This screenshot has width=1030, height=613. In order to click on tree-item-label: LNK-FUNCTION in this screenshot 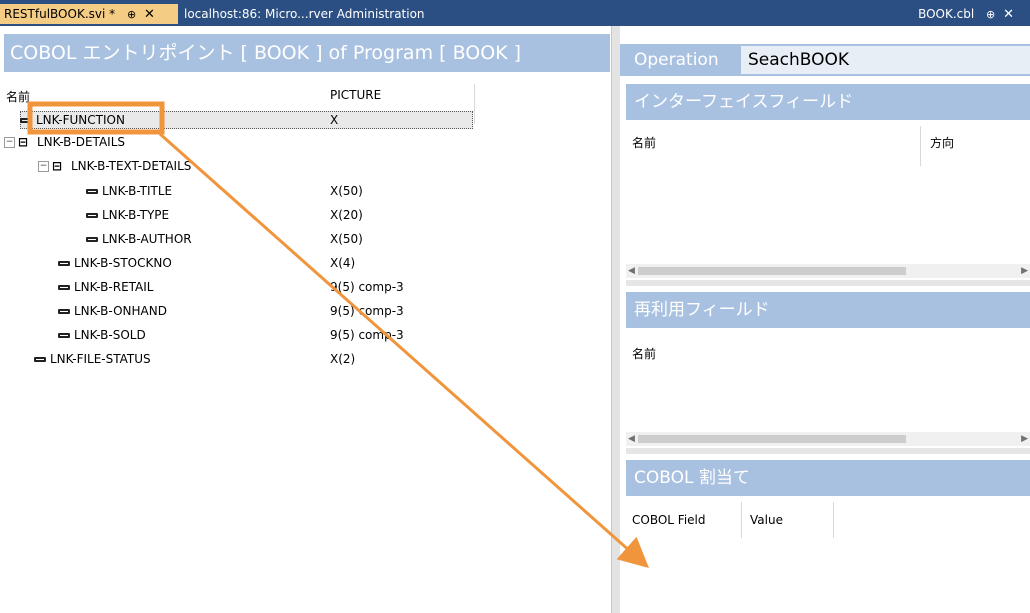, I will do `click(80, 120)`.